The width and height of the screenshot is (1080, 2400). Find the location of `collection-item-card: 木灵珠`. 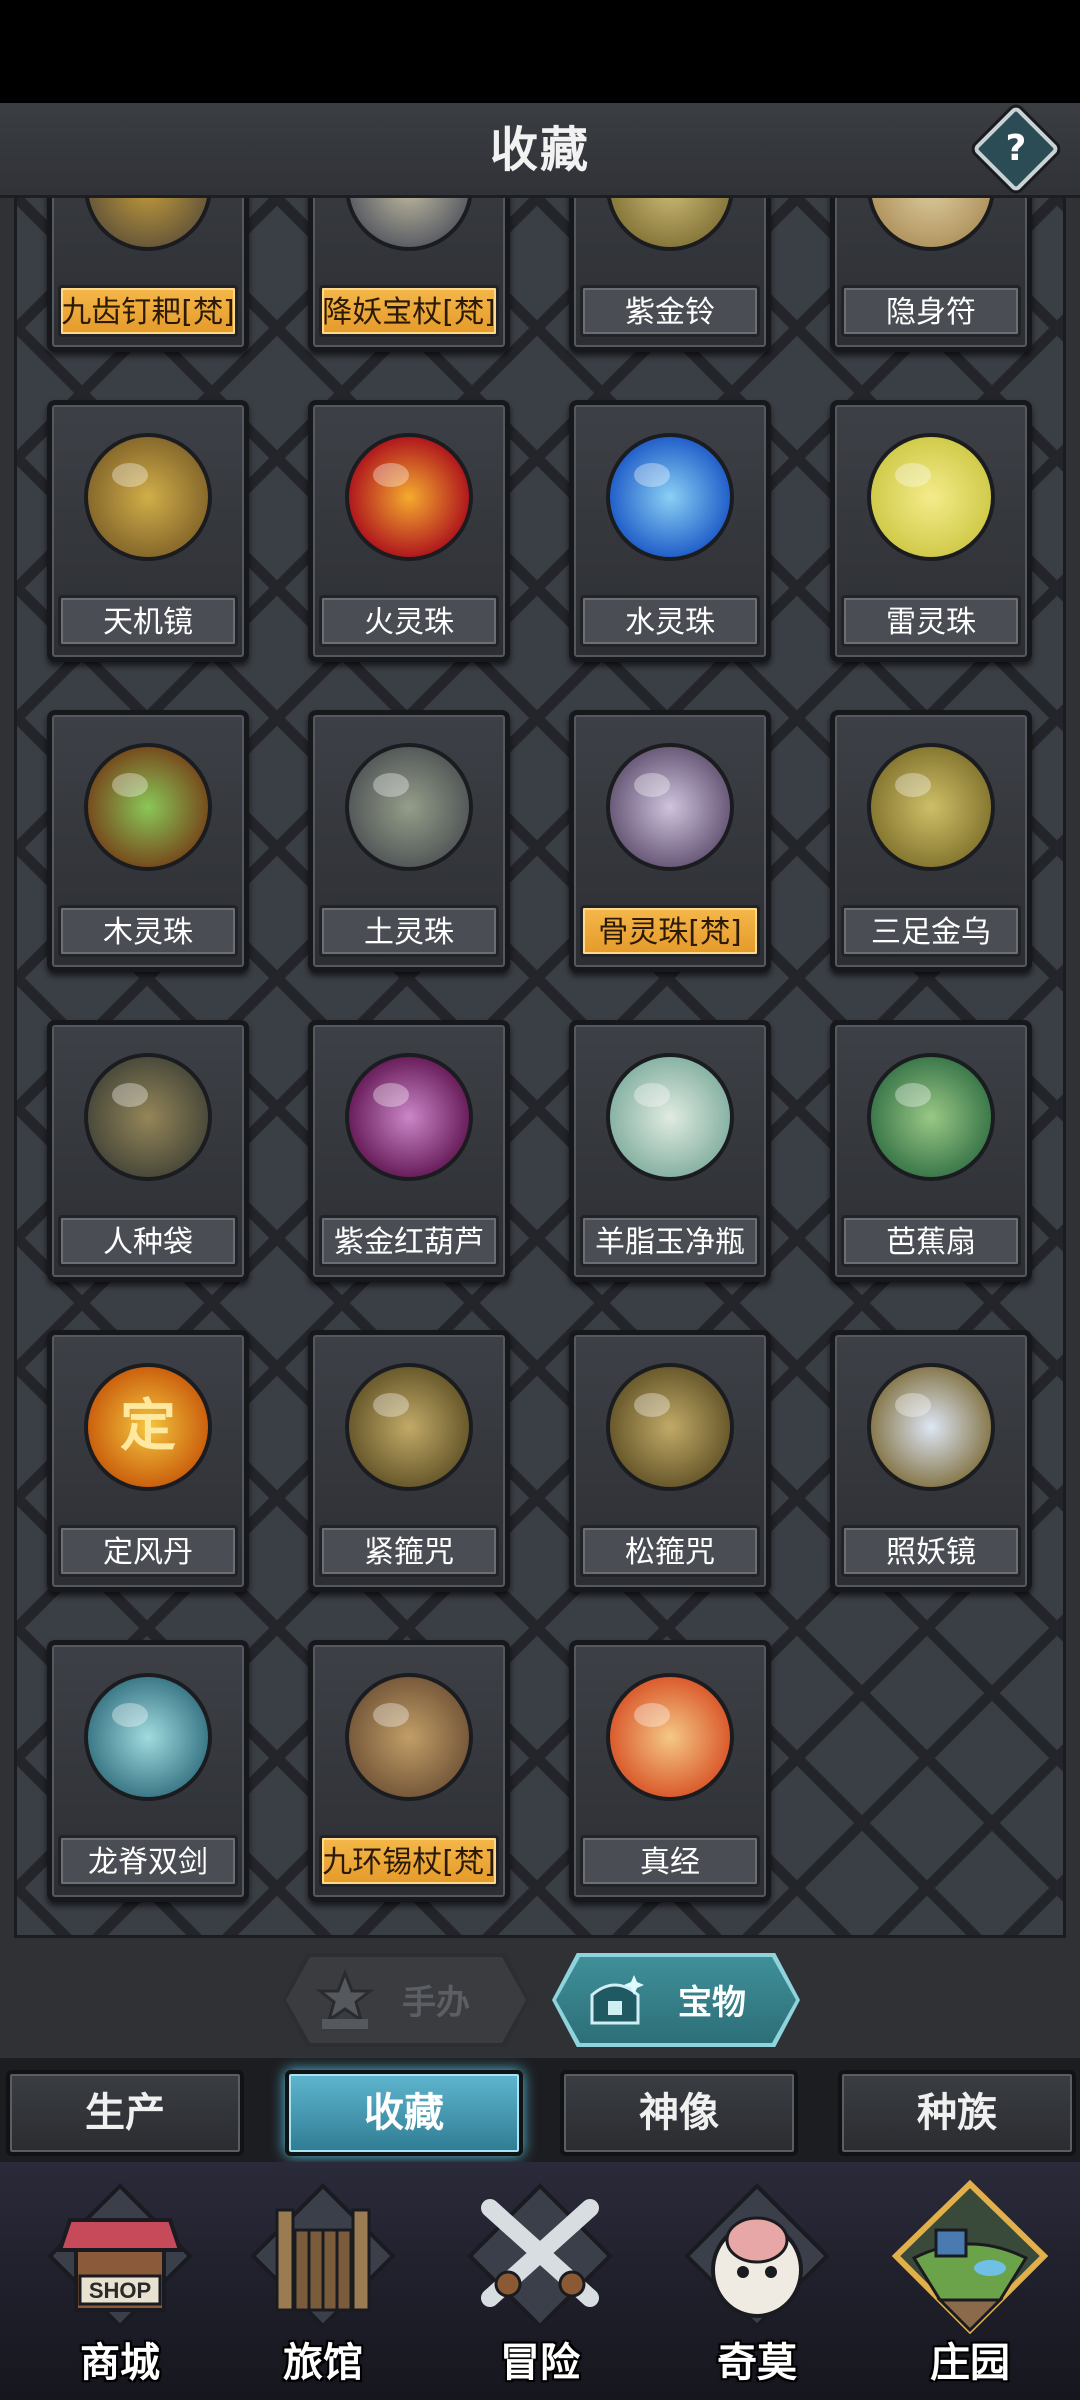

collection-item-card: 木灵珠 is located at coordinates (148, 841).